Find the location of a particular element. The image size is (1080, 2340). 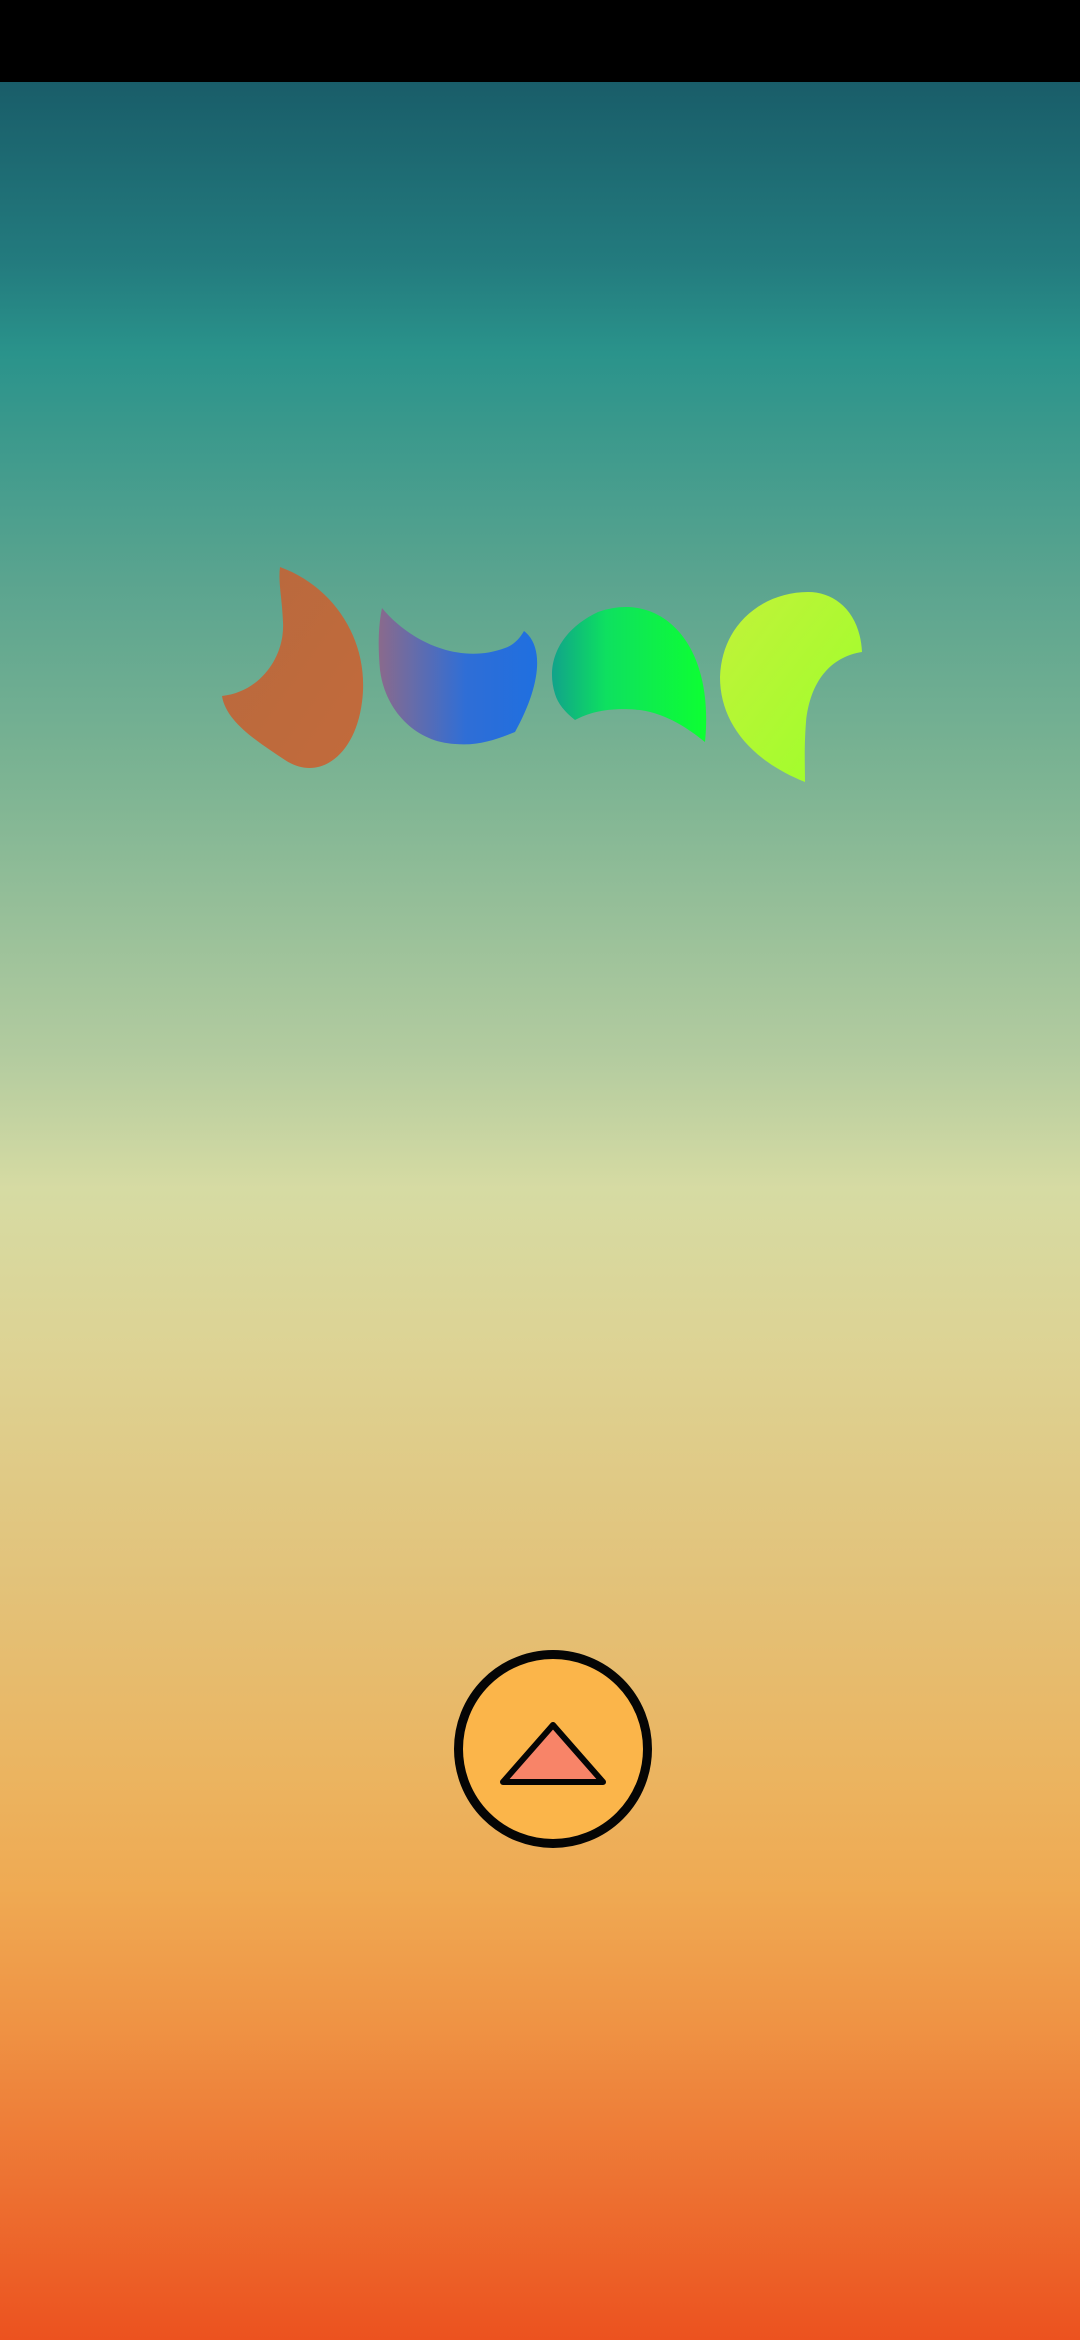

logo-shape-green is located at coordinates (629, 674).